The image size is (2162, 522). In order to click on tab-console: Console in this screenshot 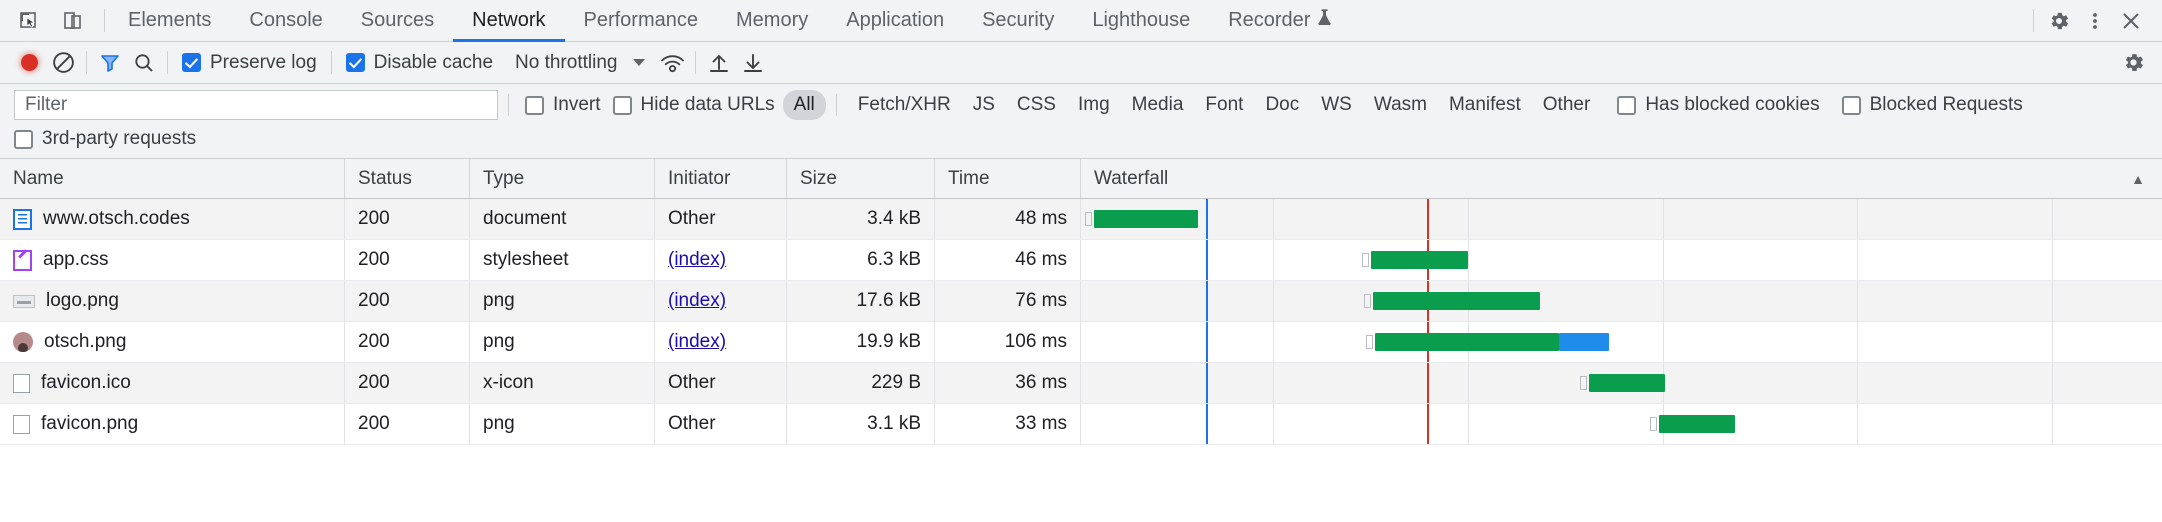, I will do `click(285, 20)`.